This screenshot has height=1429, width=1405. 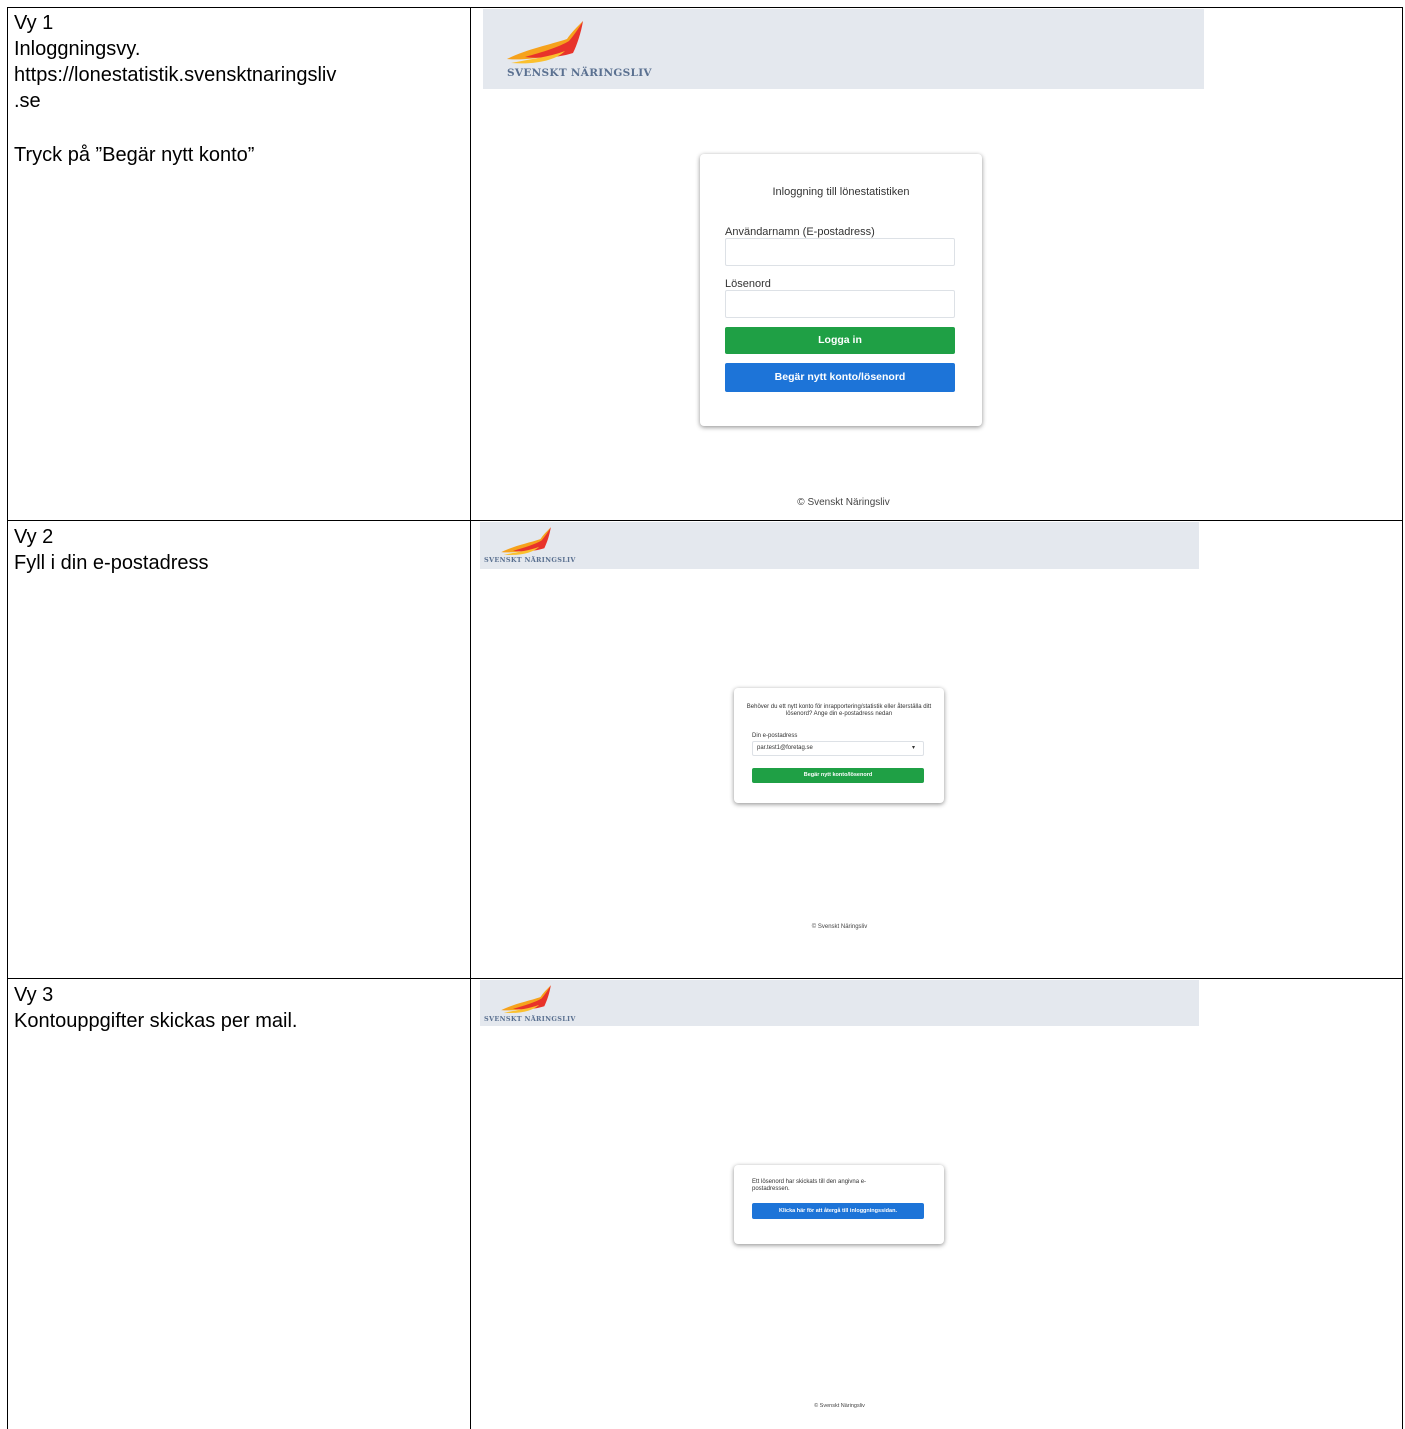 I want to click on view-instruction: Kontouppgifter skickas per mail., so click(x=156, y=1021).